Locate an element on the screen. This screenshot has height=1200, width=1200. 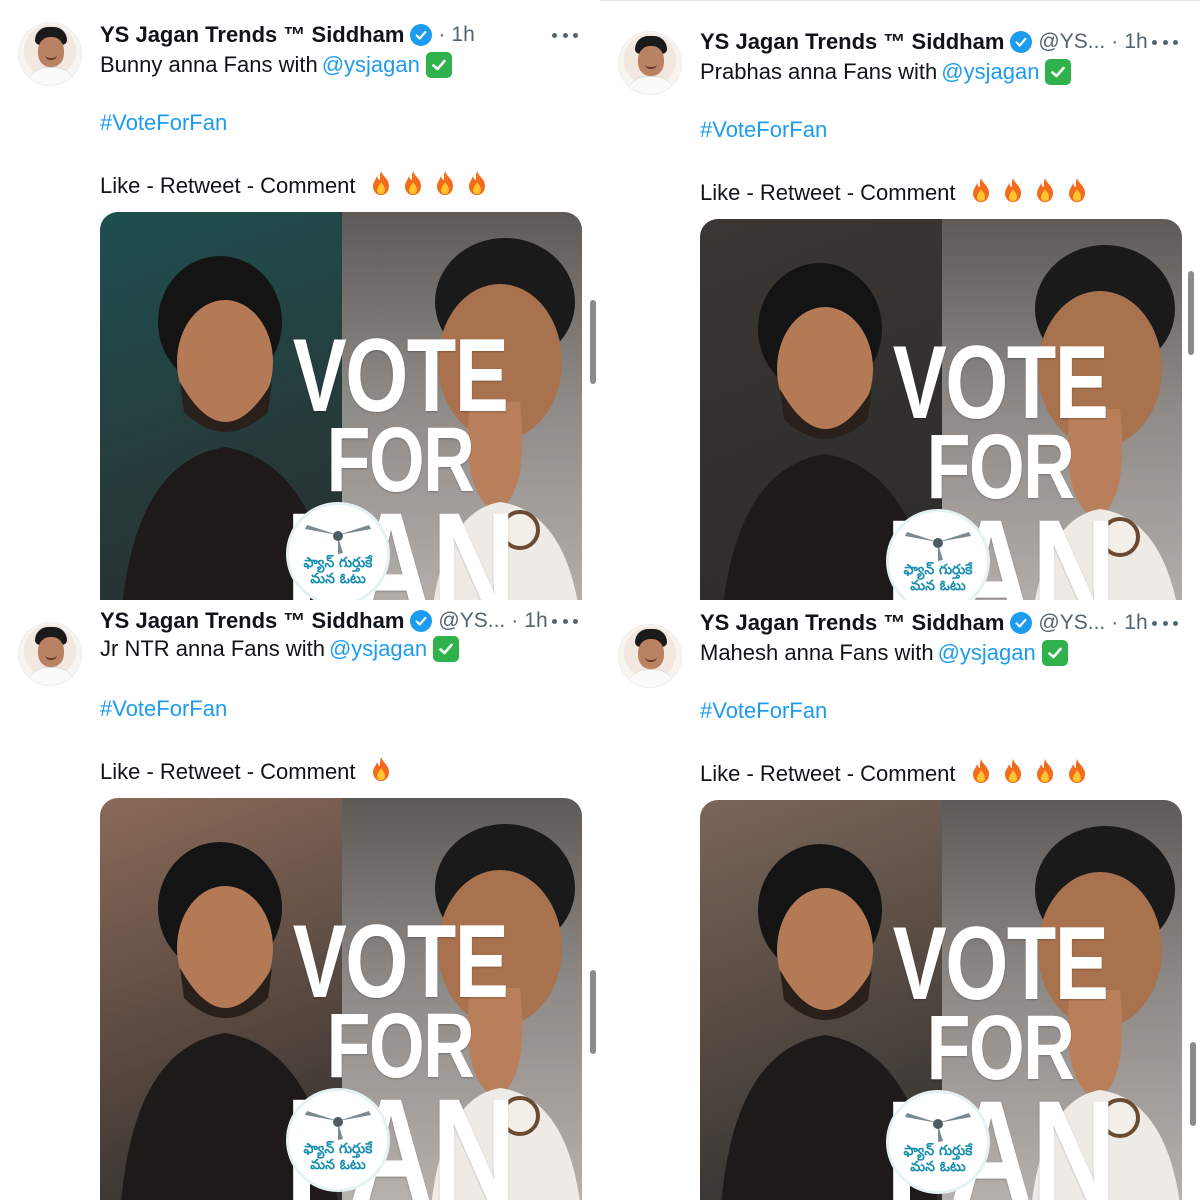
tweet-text-prefix: Prabhas anna Fans with is located at coordinates (819, 71).